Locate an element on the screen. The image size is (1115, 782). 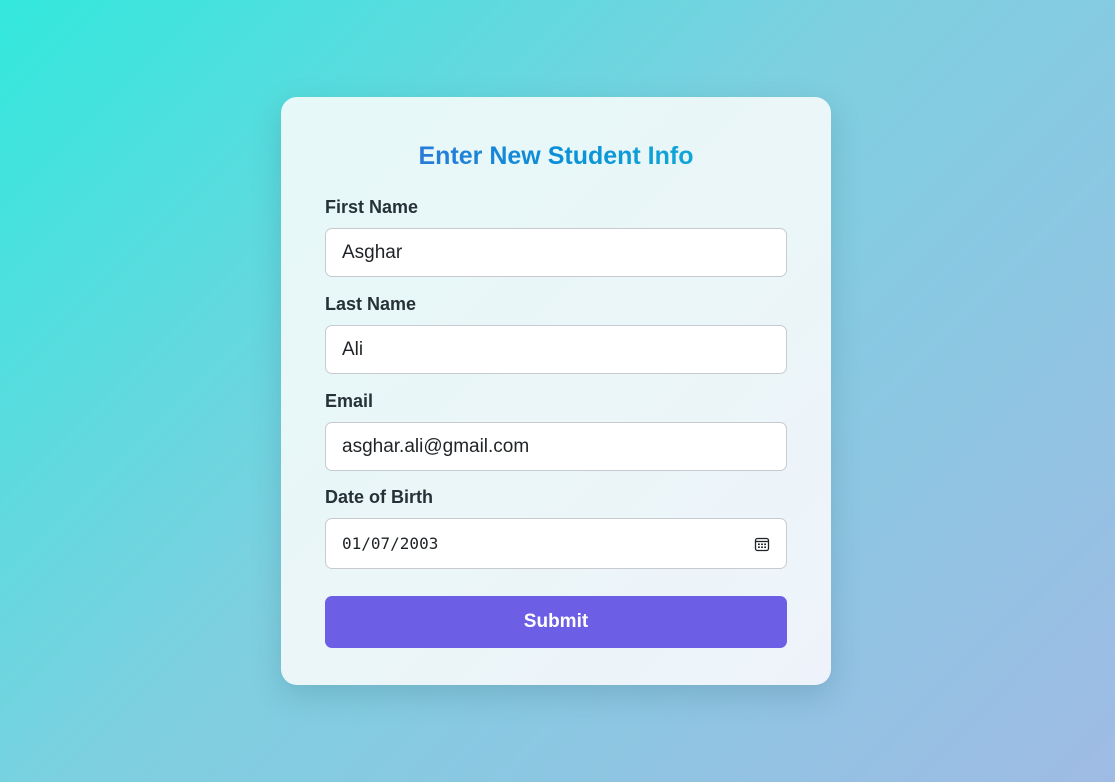
first-name-input is located at coordinates (556, 252).